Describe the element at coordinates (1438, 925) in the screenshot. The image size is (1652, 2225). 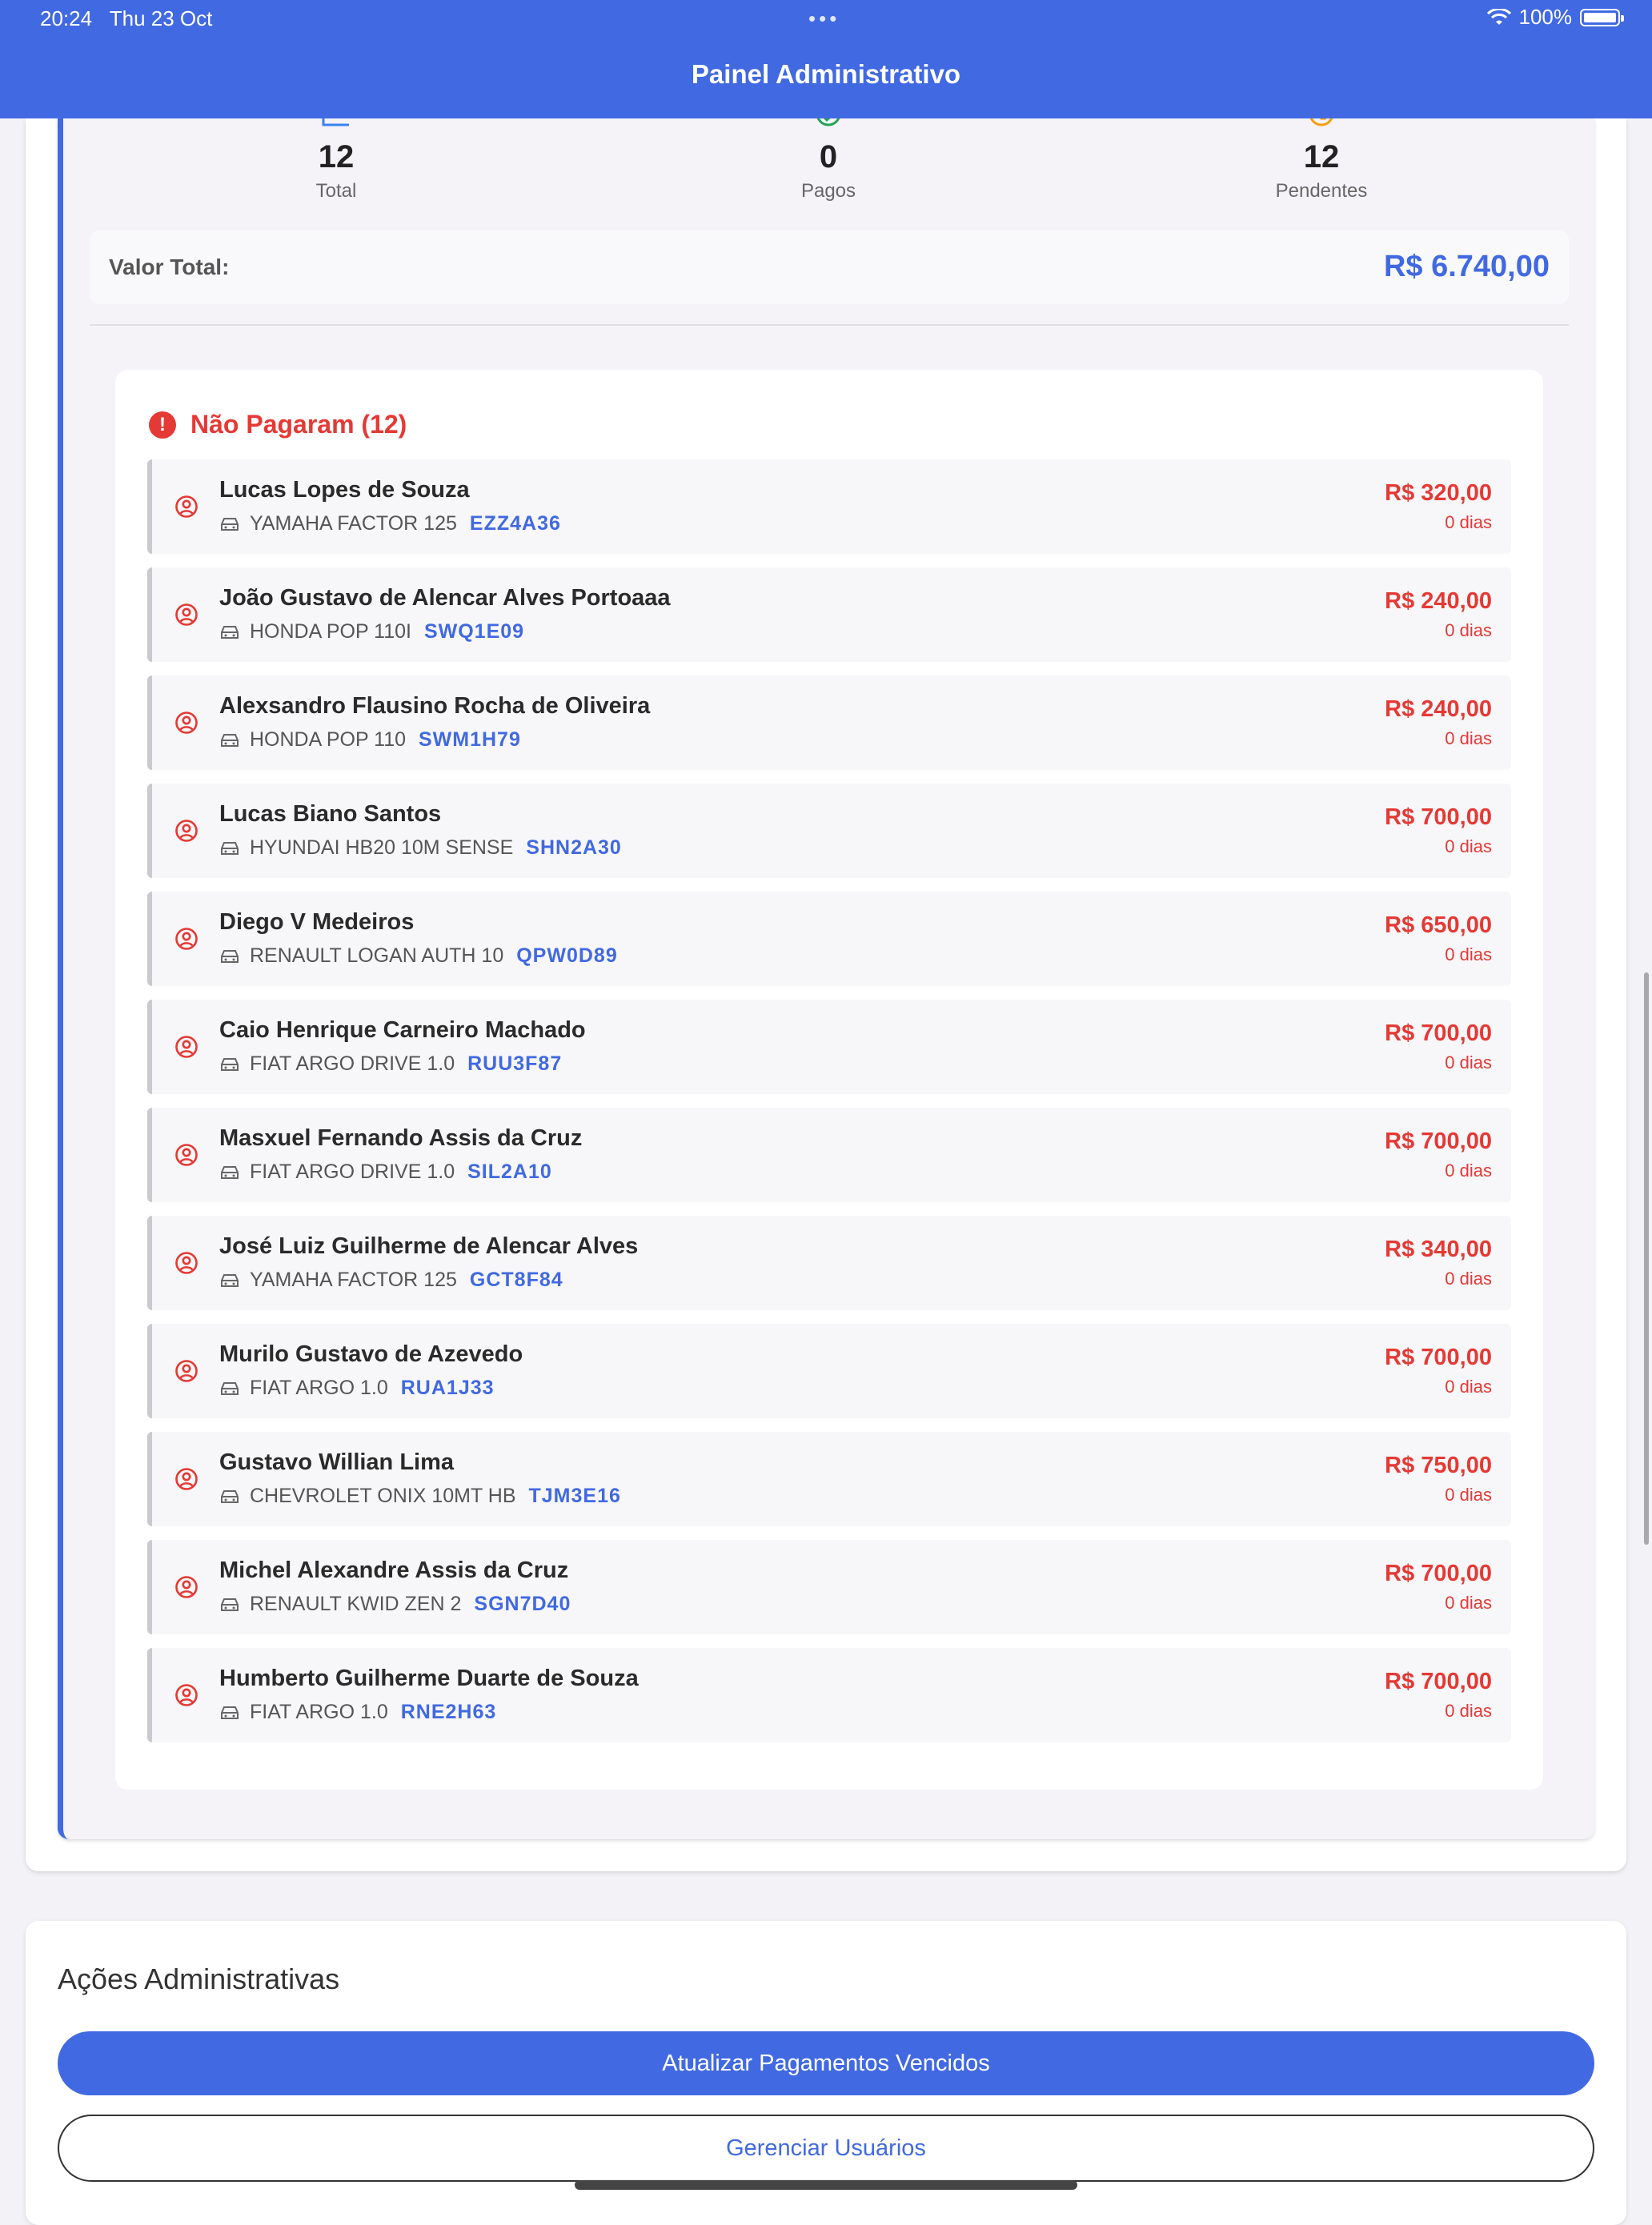
I see `amount-due: R$ 650,00` at that location.